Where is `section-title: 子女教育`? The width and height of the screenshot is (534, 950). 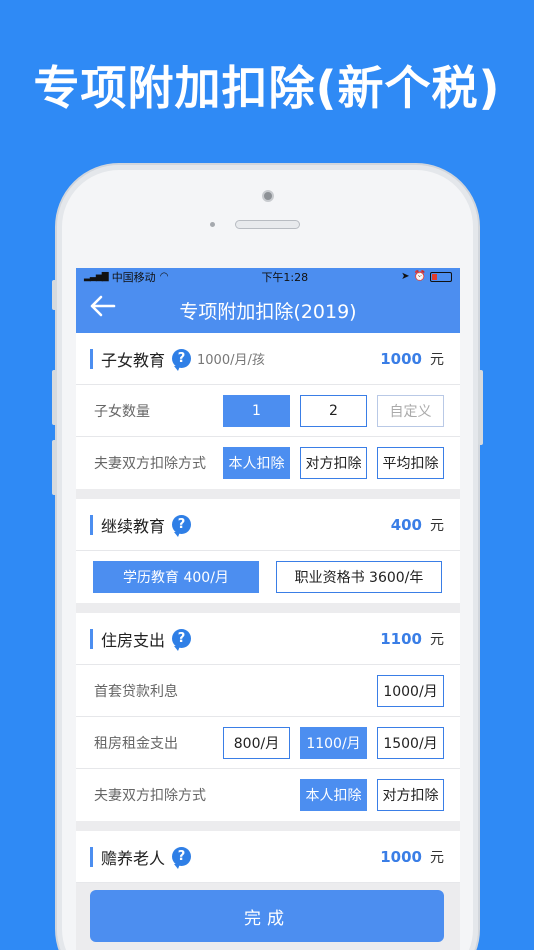 section-title: 子女教育 is located at coordinates (133, 360).